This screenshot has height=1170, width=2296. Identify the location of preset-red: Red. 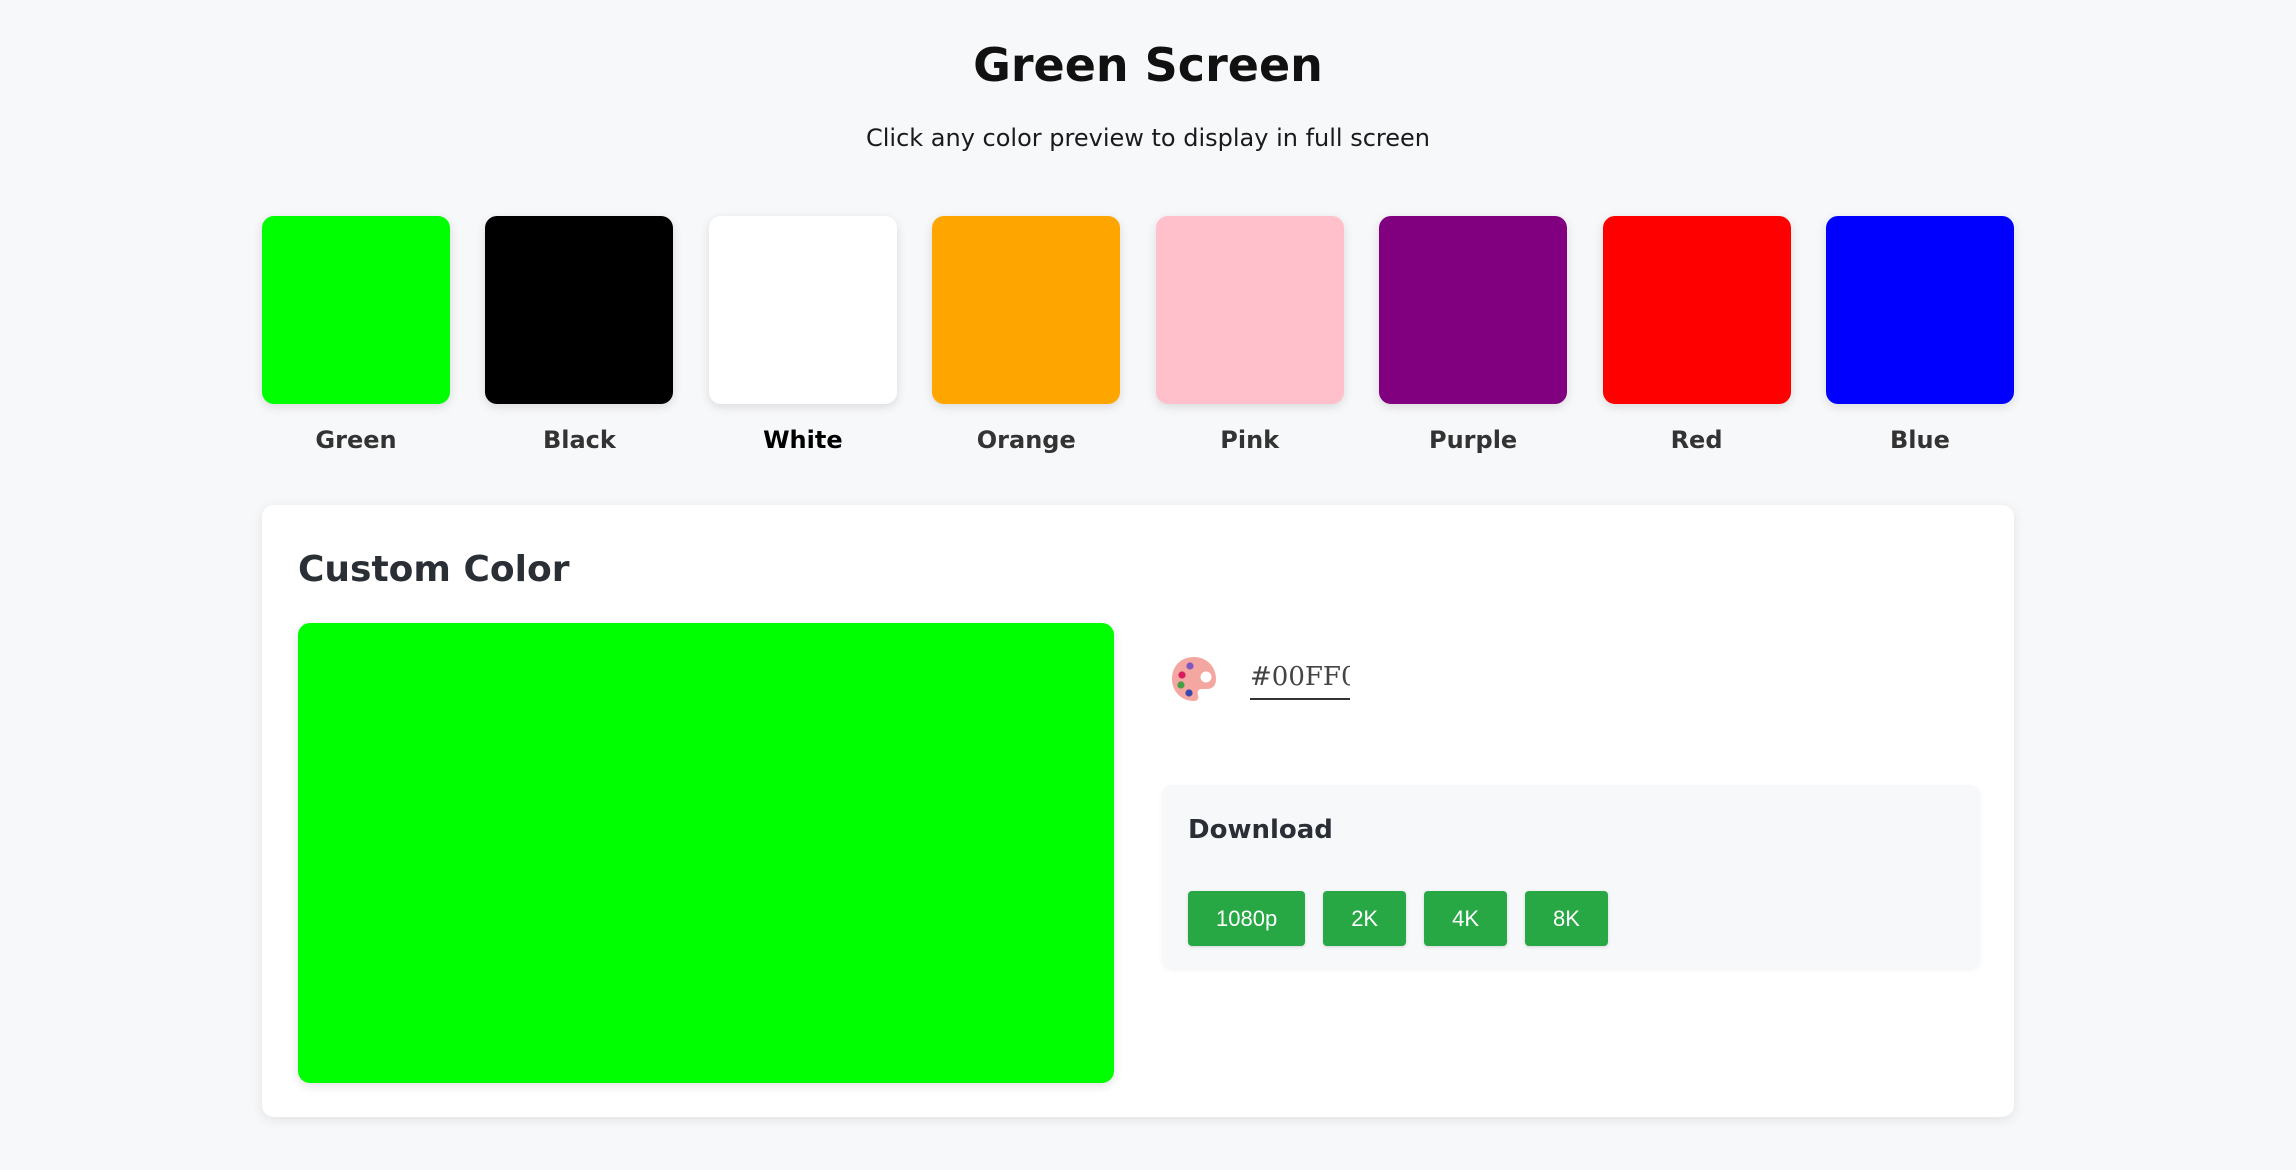
(1696, 335).